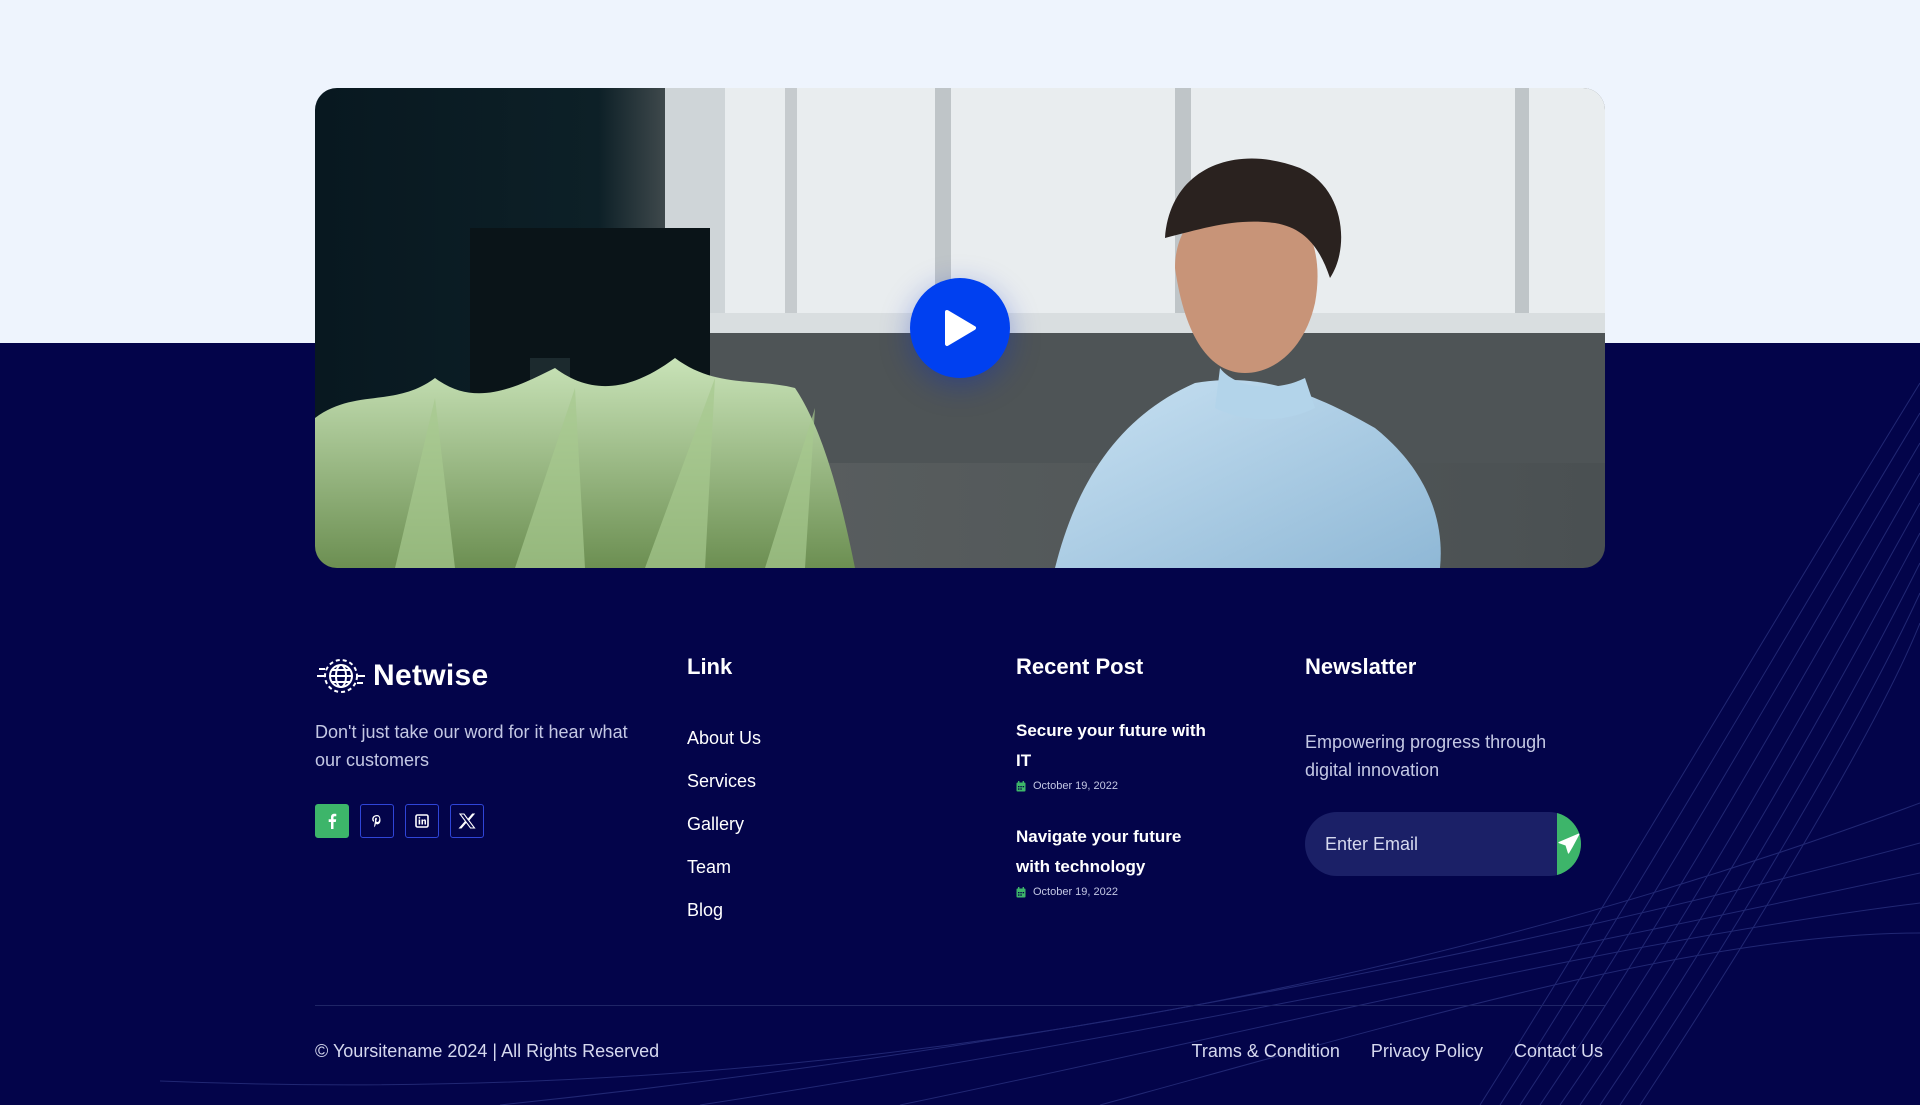 The width and height of the screenshot is (1920, 1105). What do you see at coordinates (724, 738) in the screenshot?
I see `link-about-us: About Us` at bounding box center [724, 738].